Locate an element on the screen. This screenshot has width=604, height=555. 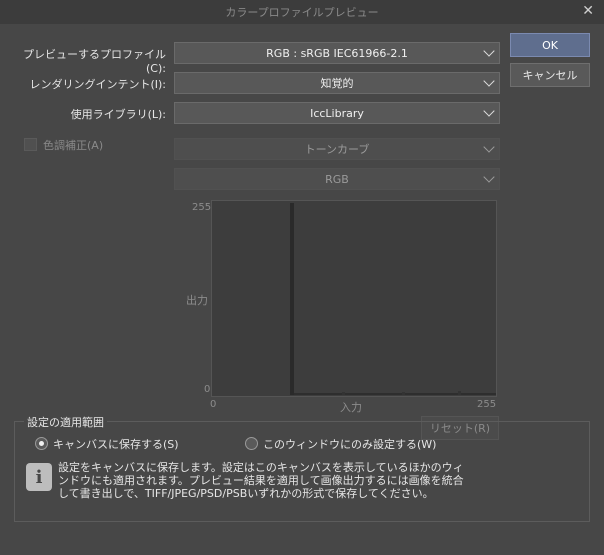
channel-select: RGB is located at coordinates (337, 179).